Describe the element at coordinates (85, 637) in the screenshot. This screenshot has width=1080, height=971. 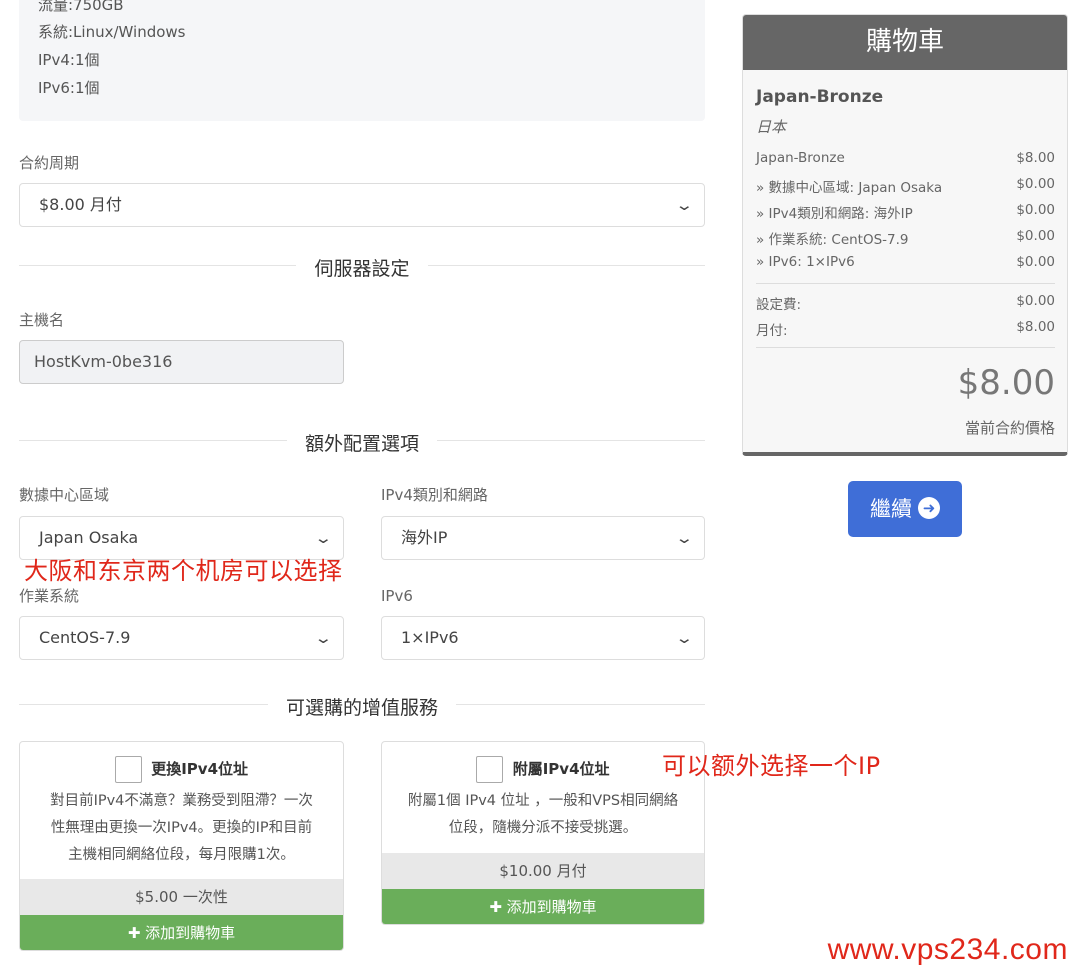
I see `os-value: CentOS-7.9` at that location.